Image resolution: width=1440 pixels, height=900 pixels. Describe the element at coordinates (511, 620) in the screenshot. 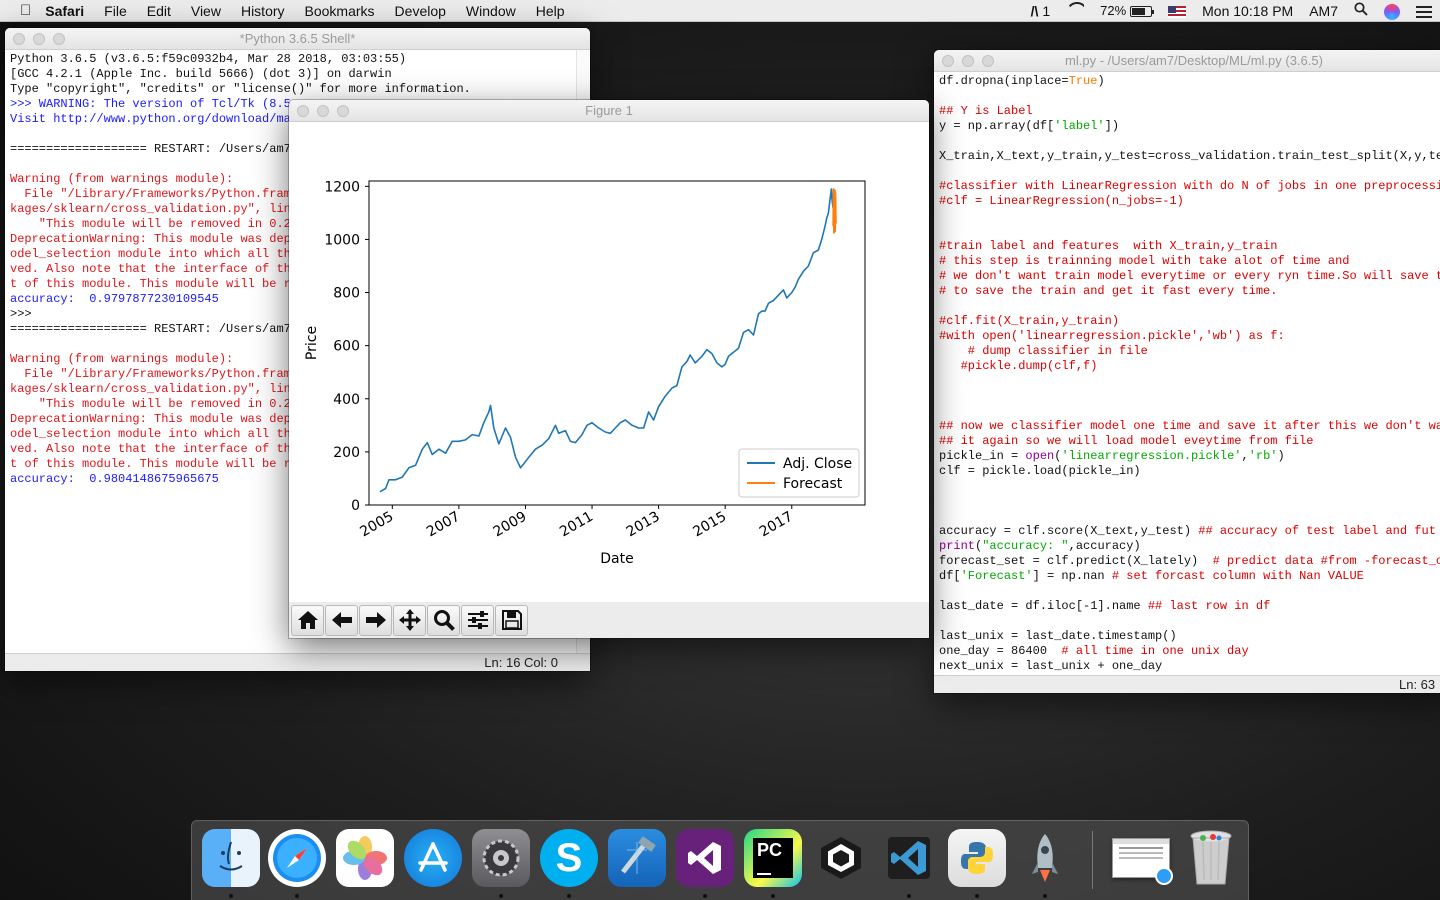

I see `save-icon` at that location.